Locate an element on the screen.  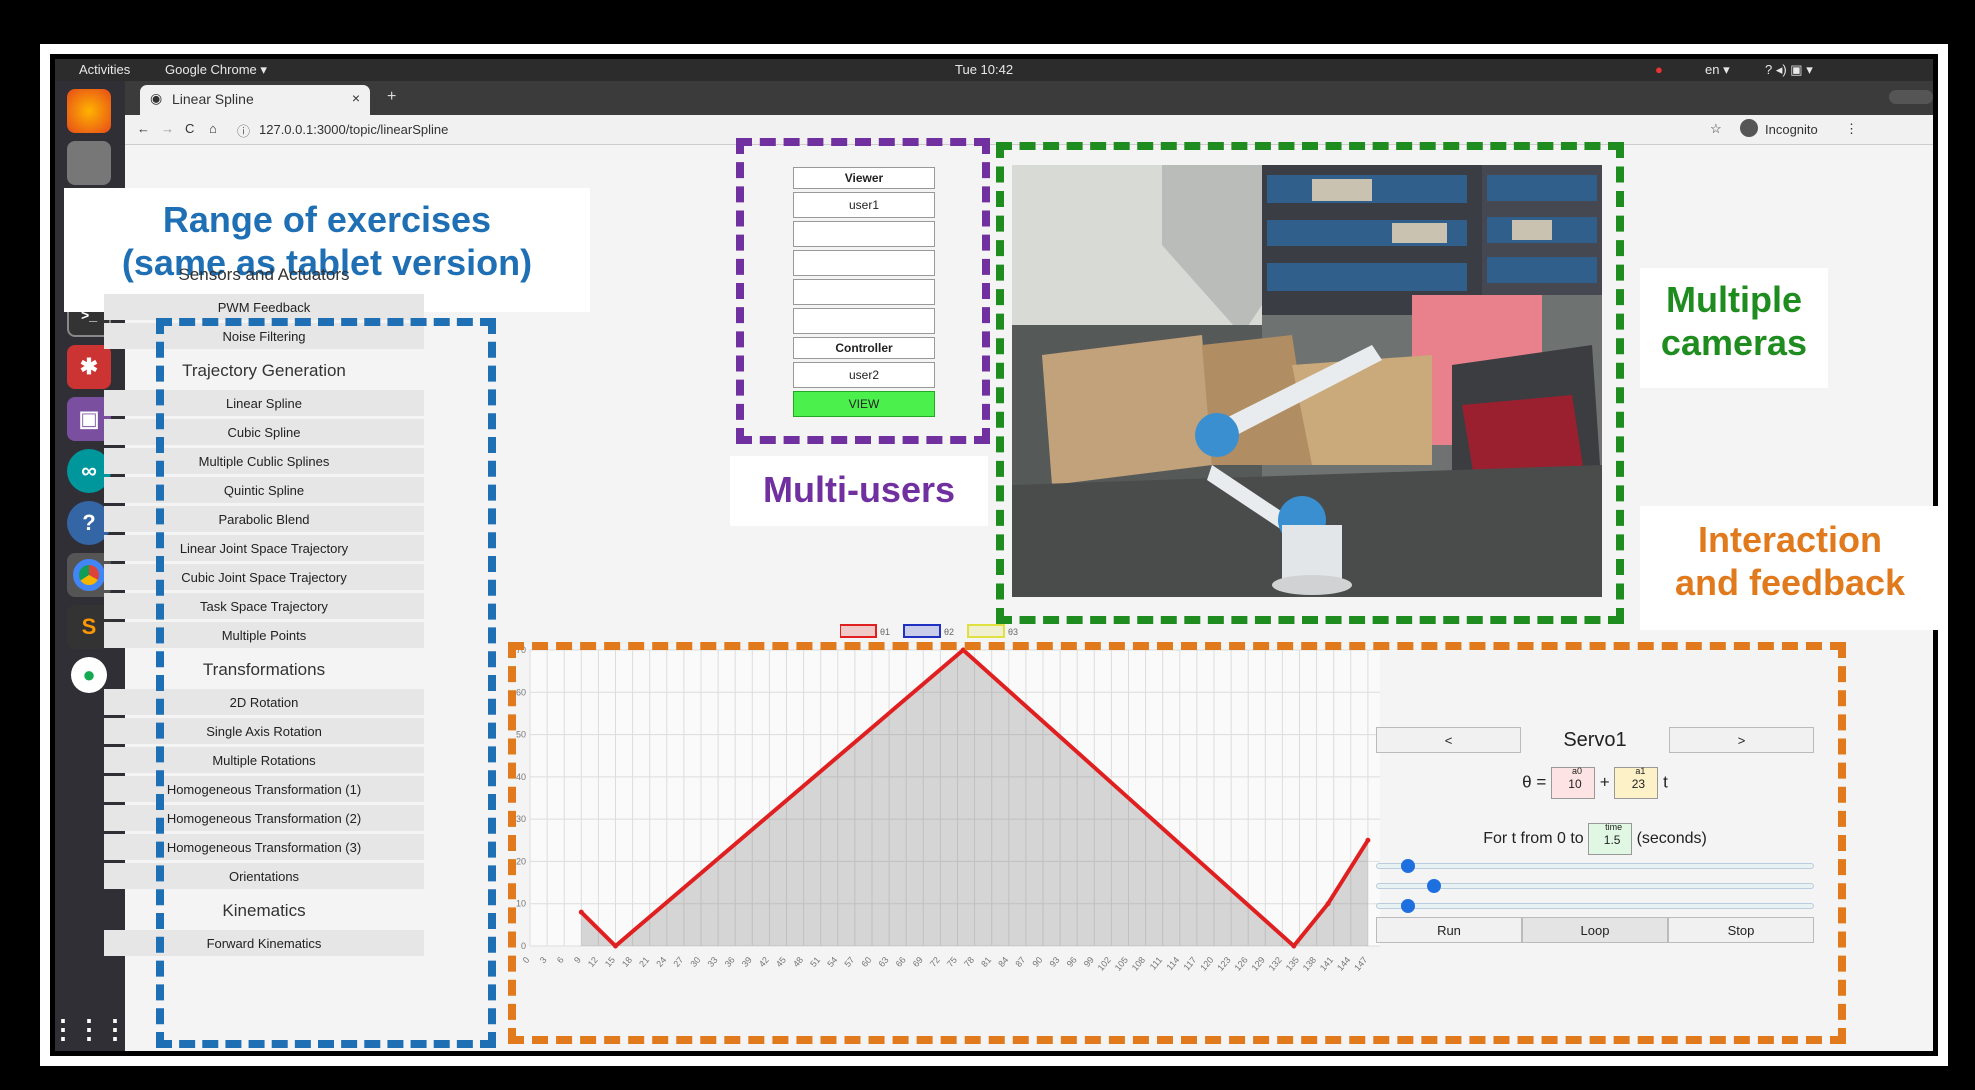
cameras-callout-line1: Multiple is located at coordinates (1734, 299).